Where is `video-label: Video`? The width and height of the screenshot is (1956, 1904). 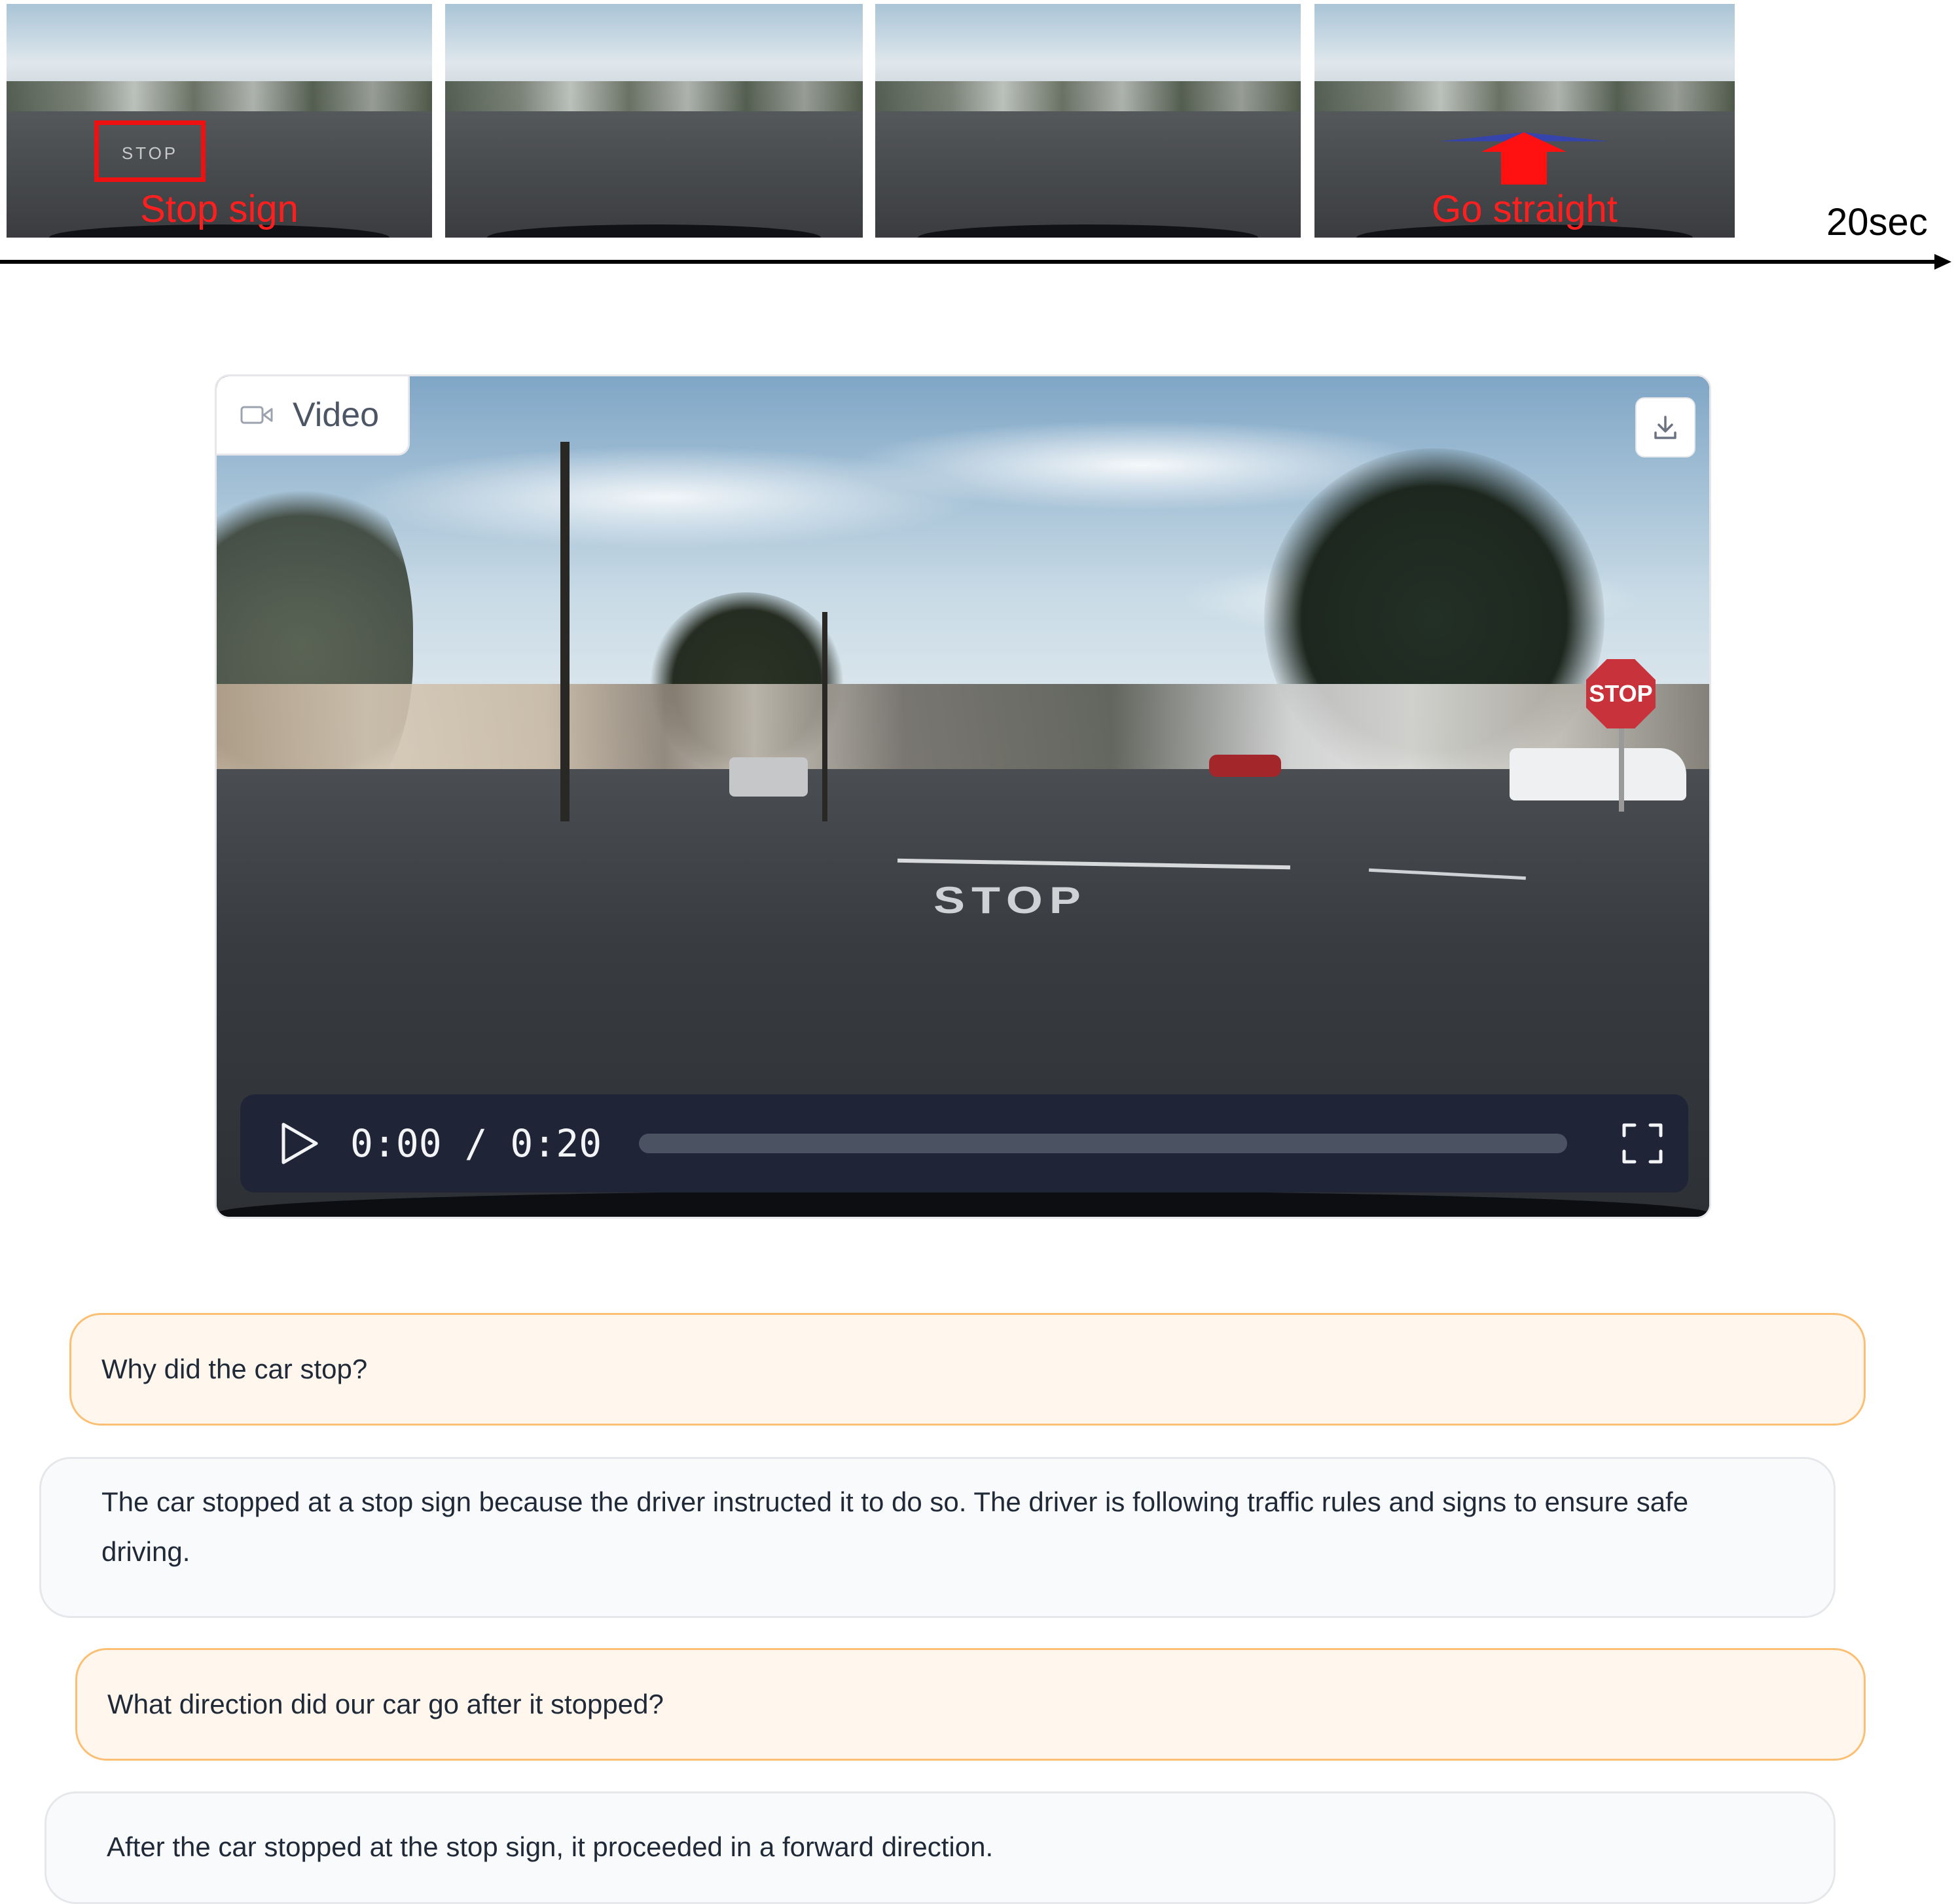
video-label: Video is located at coordinates (336, 415).